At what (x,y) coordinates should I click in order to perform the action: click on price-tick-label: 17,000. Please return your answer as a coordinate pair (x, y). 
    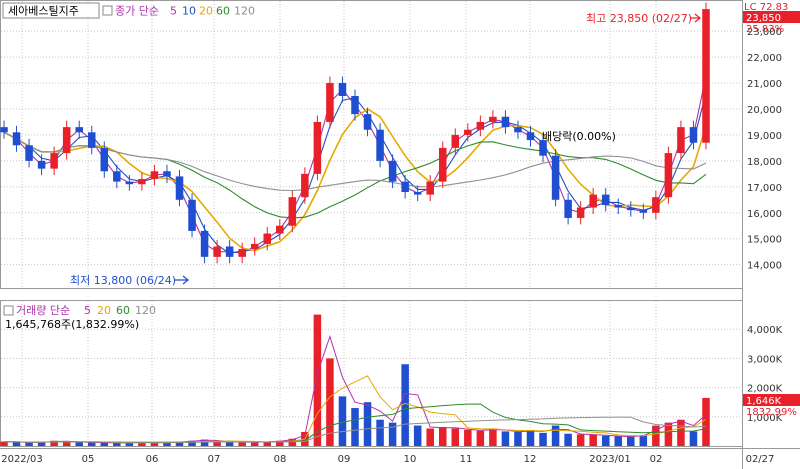
    Looking at the image, I should click on (764, 188).